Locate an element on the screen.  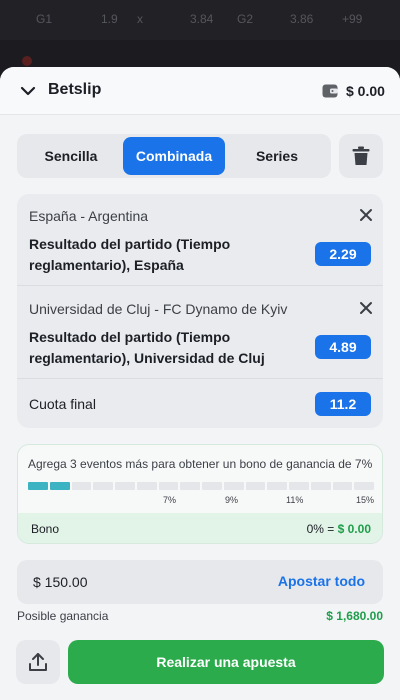
final-odds-label: Cuota final is located at coordinates (62, 404).